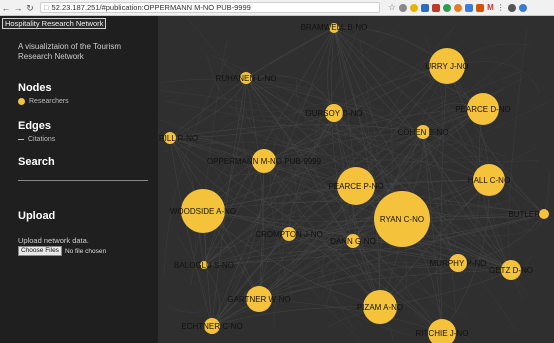  I want to click on researcher-node-label: PEARCE P-NO, so click(355, 186).